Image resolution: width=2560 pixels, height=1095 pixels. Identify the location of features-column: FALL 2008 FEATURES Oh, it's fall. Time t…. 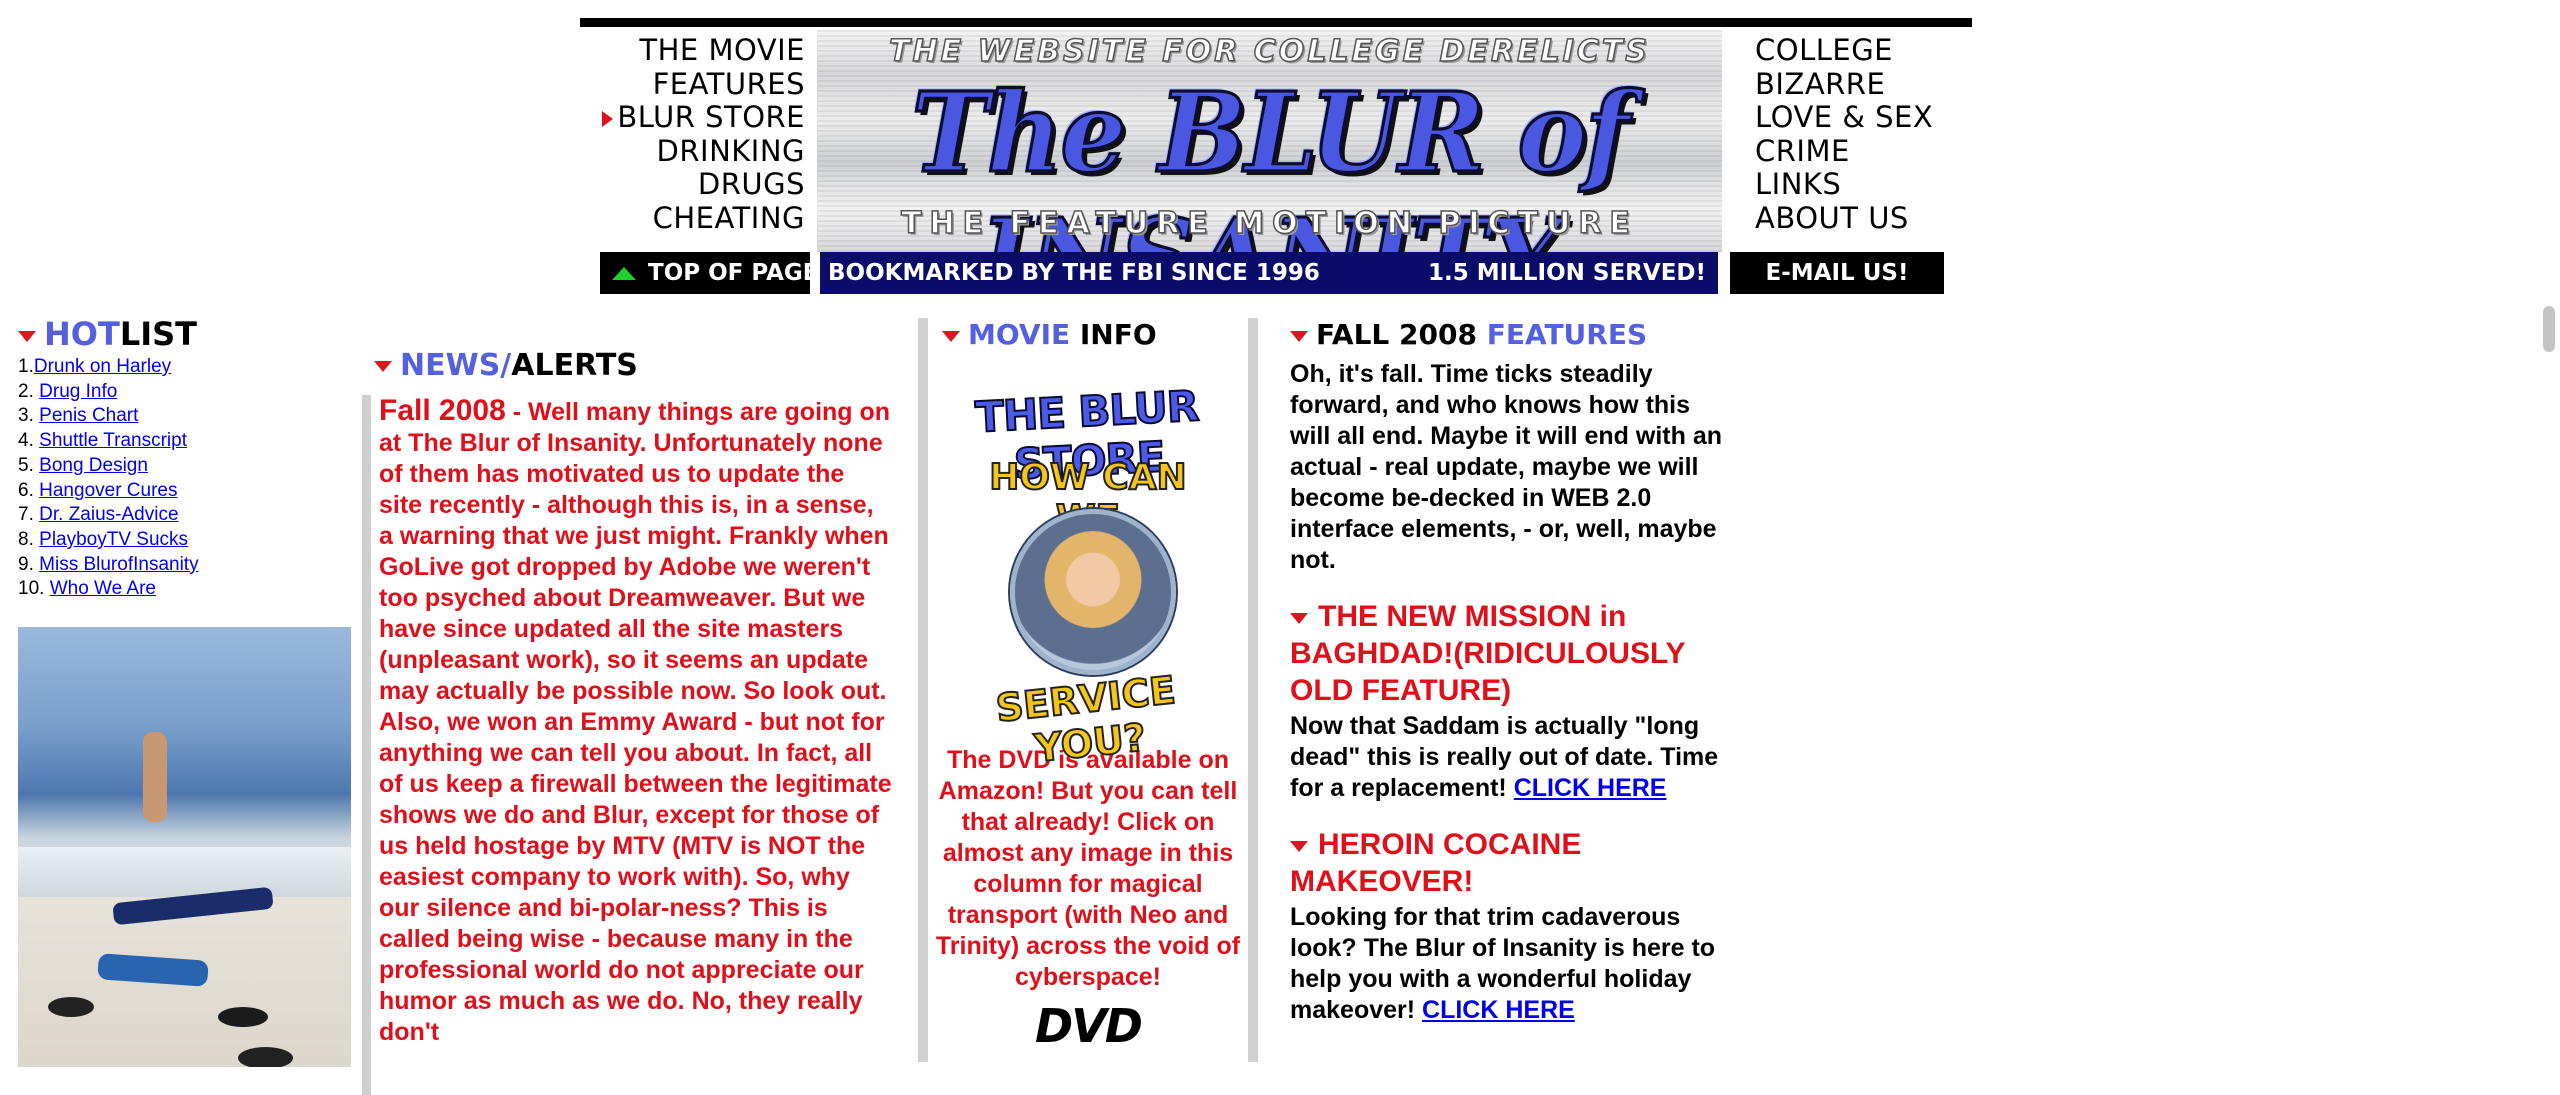
(1510, 672).